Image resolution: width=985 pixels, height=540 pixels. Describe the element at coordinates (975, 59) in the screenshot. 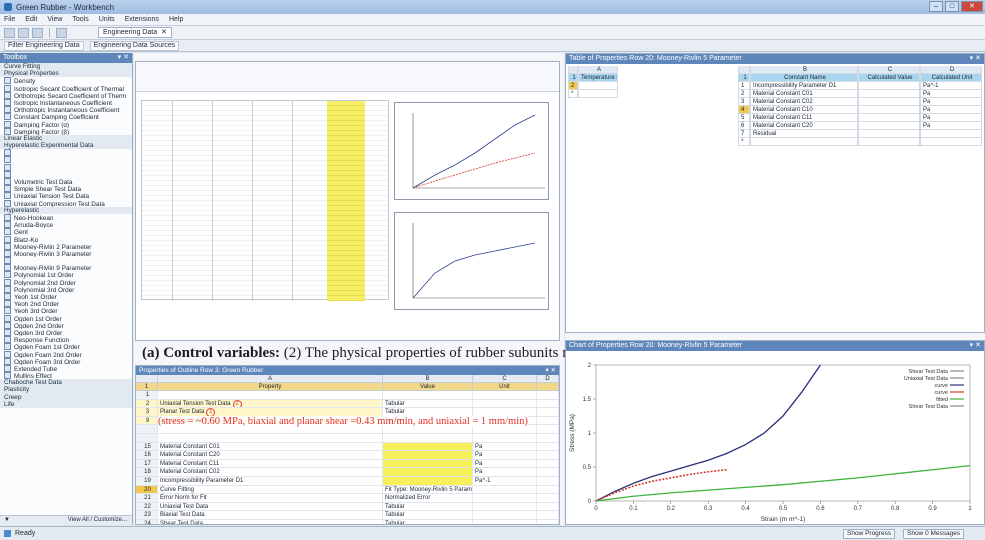

I see `table-pin-icon: ▾ ✕` at that location.